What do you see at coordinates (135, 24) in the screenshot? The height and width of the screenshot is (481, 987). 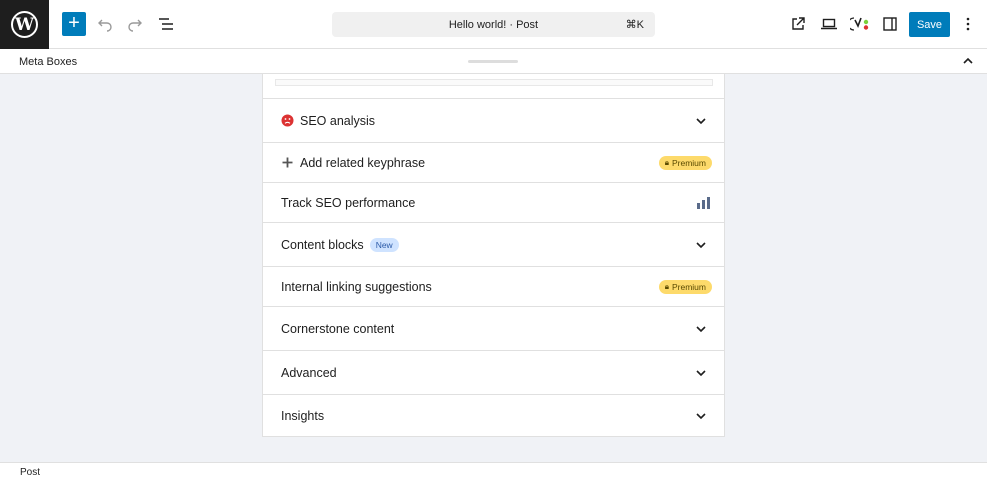 I see `redo-icon` at bounding box center [135, 24].